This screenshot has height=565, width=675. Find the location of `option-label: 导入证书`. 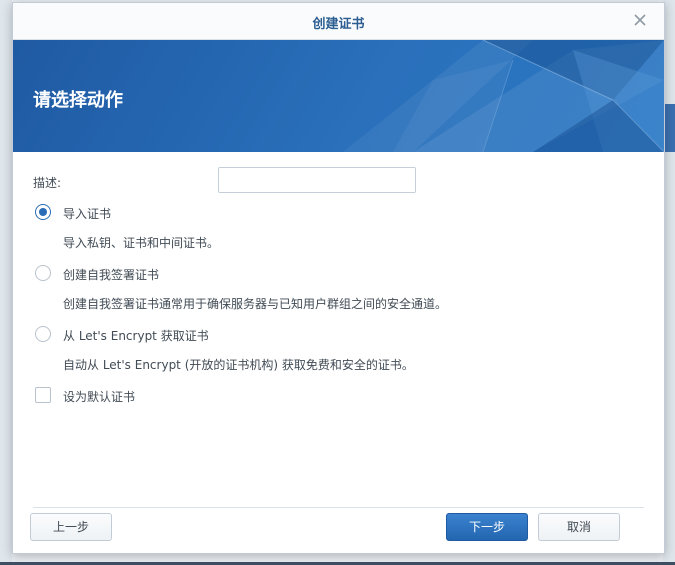

option-label: 导入证书 is located at coordinates (87, 214).